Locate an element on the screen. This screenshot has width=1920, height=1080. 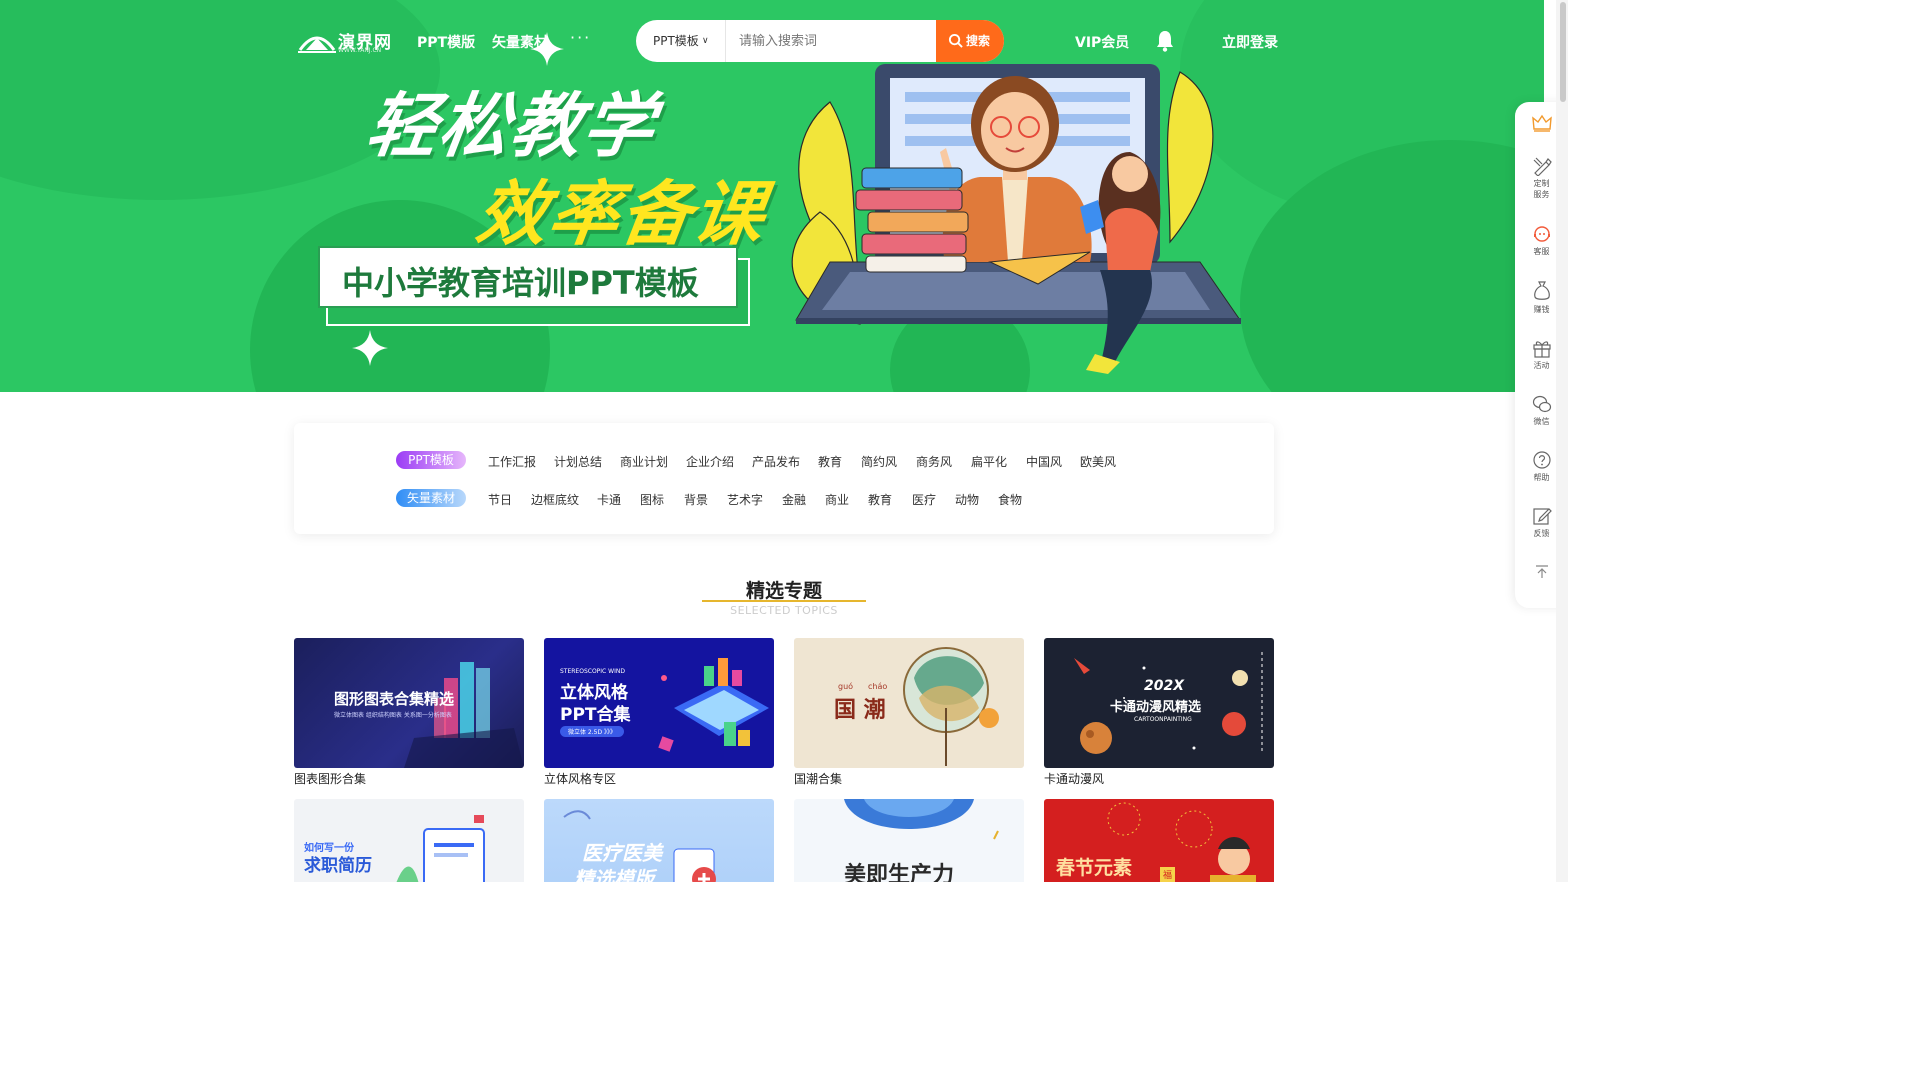
design-tools-icon is located at coordinates (1542, 166).